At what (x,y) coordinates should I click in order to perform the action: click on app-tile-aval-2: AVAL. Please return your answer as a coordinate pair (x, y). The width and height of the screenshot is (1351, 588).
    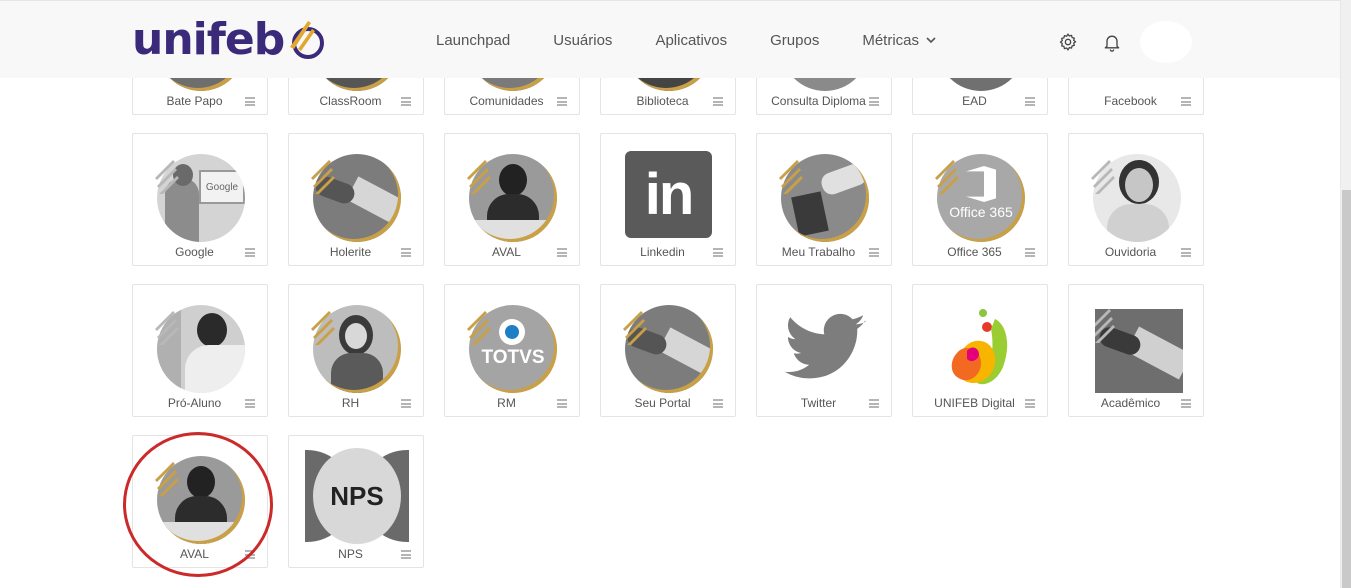
    Looking at the image, I should click on (200, 501).